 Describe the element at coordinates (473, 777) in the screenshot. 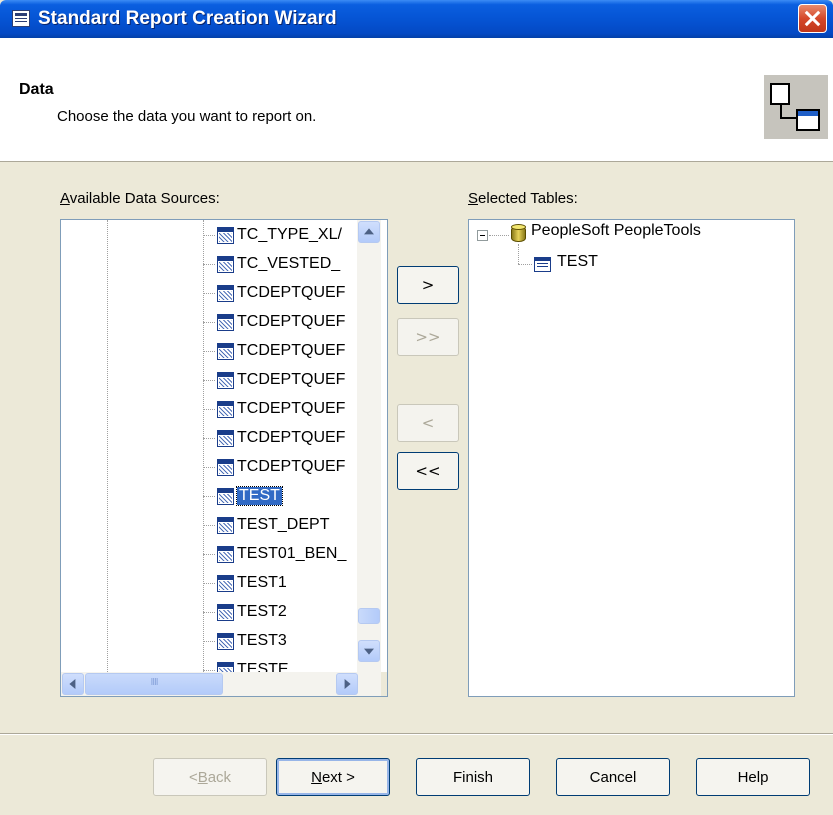

I see `finish-button: Finish` at that location.